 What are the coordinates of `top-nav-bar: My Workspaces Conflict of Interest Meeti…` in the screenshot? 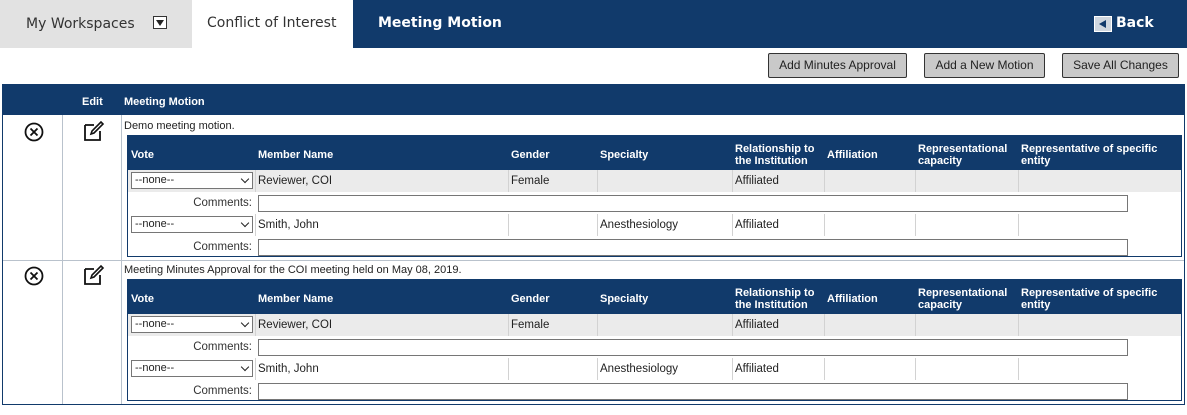 It's located at (593, 24).